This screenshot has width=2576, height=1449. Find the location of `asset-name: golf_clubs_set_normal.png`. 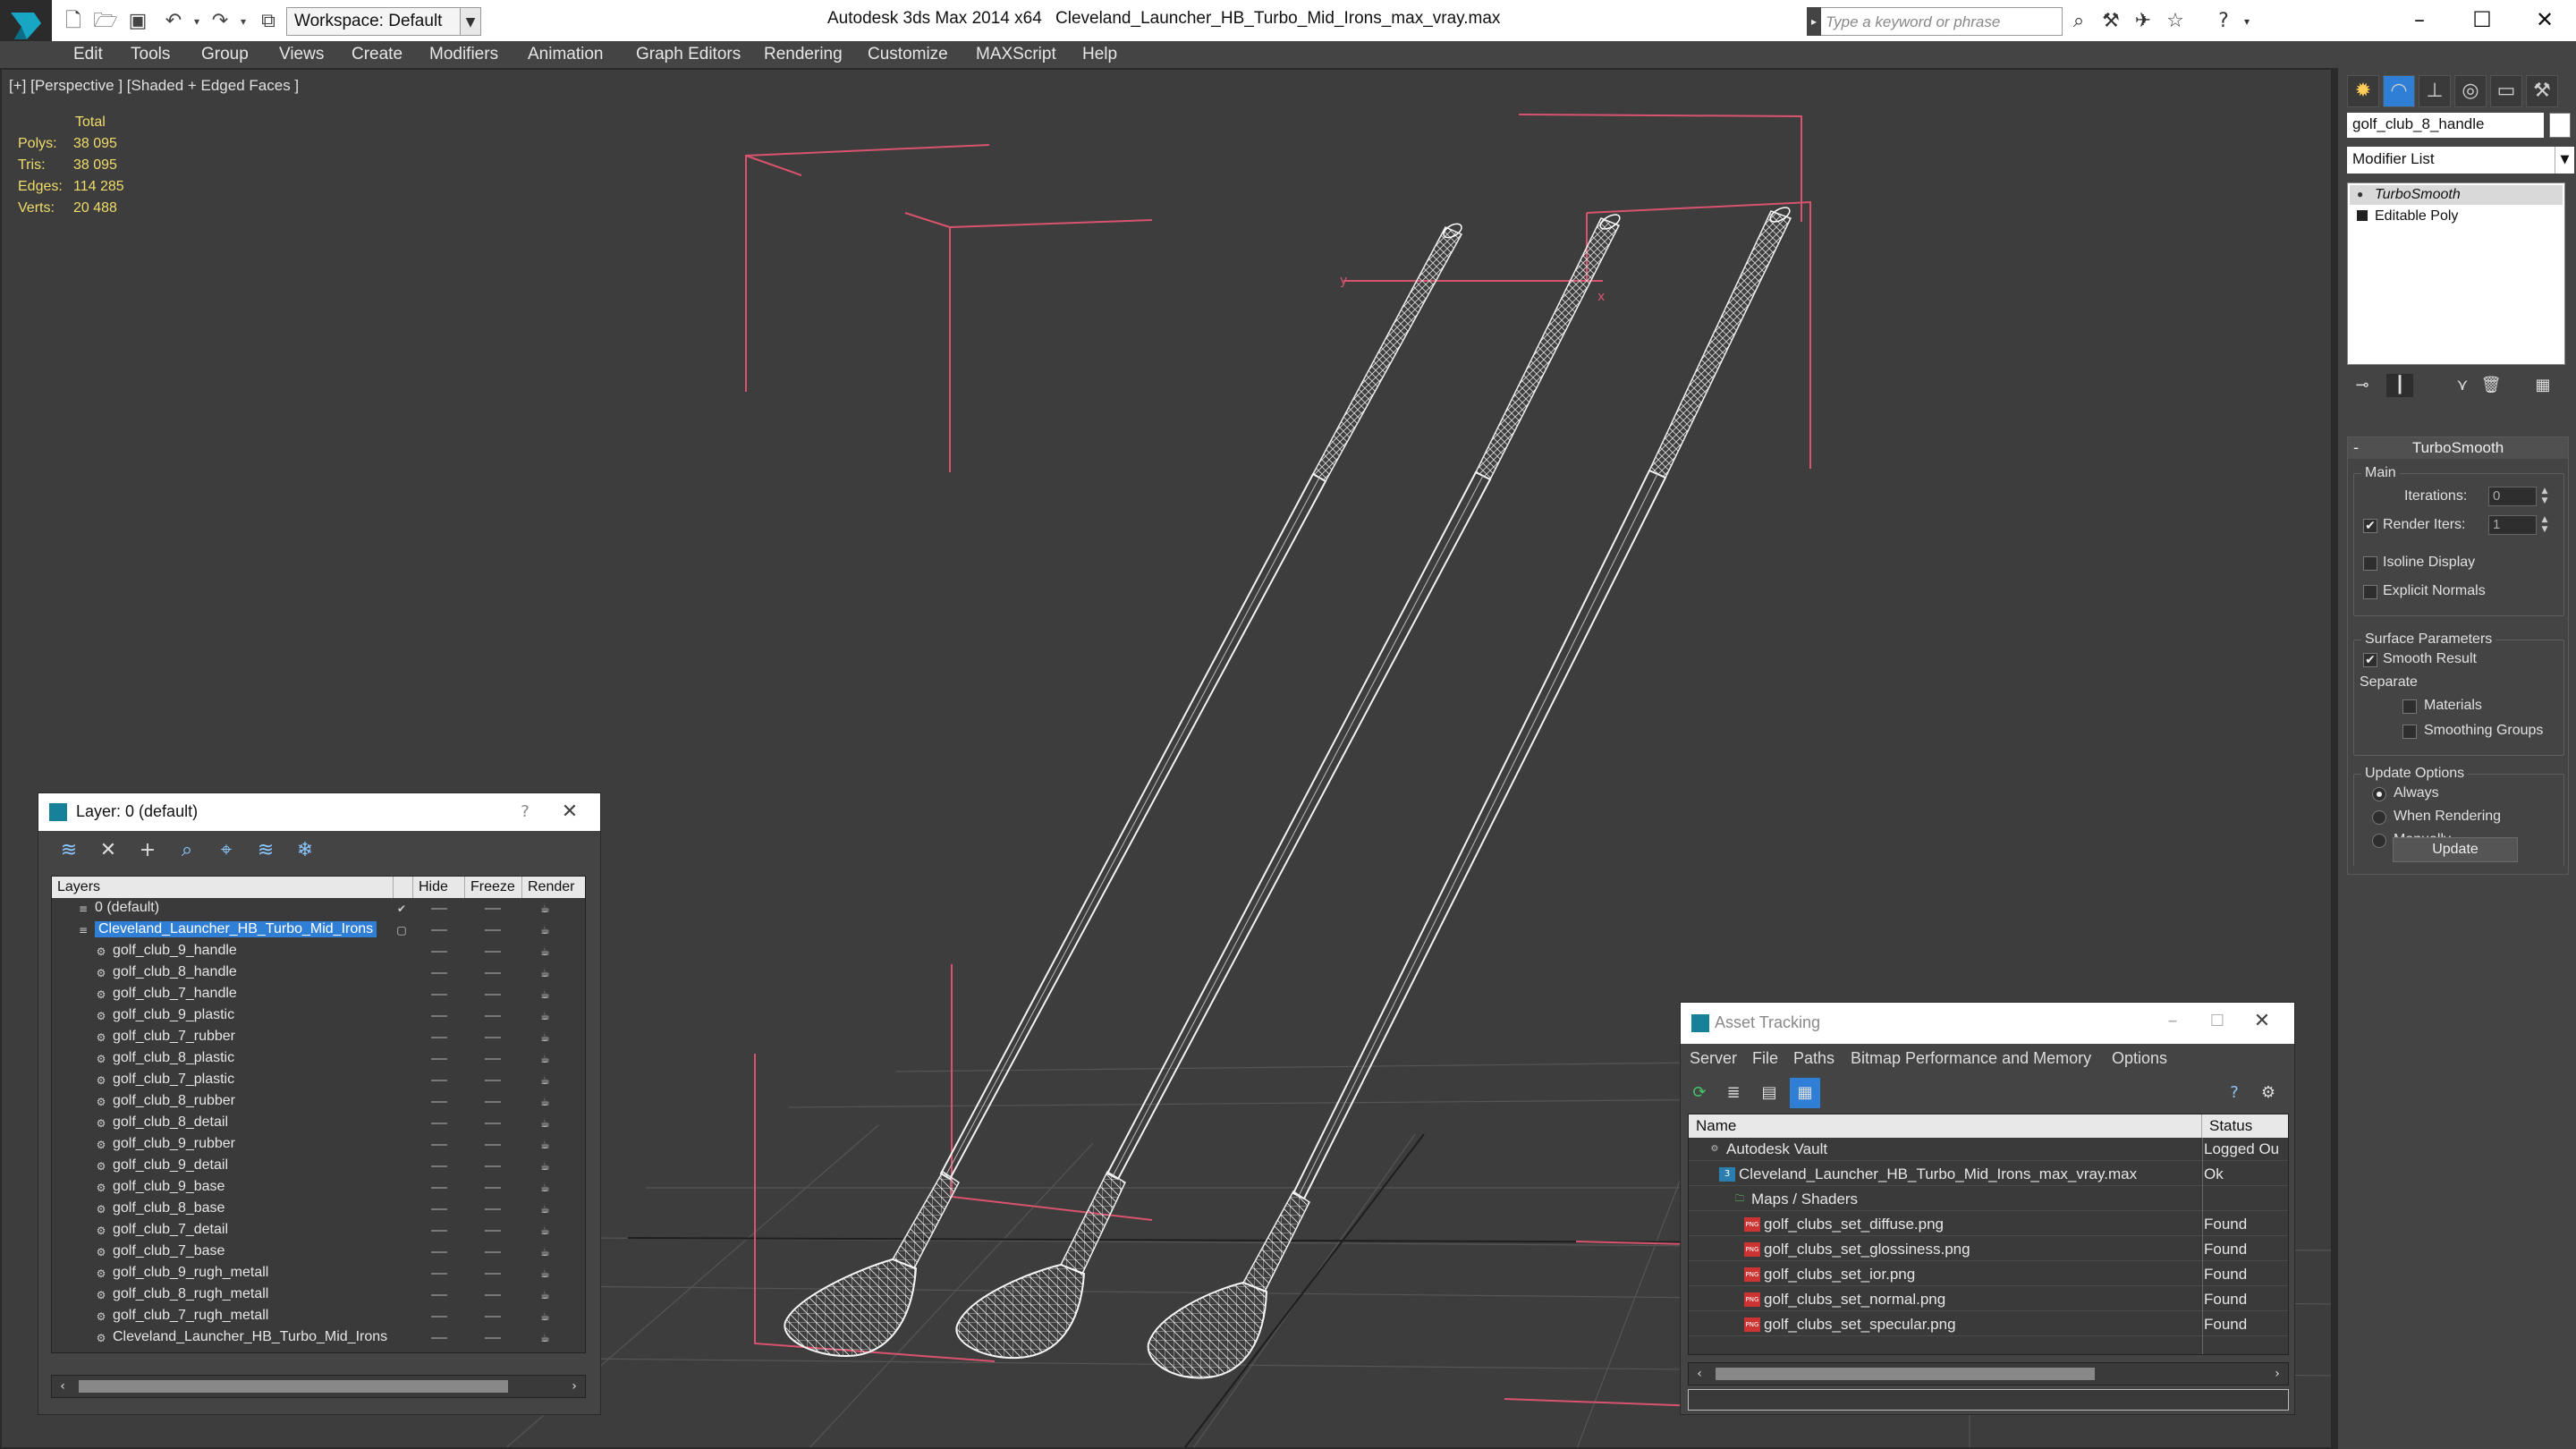

asset-name: golf_clubs_set_normal.png is located at coordinates (1854, 1300).